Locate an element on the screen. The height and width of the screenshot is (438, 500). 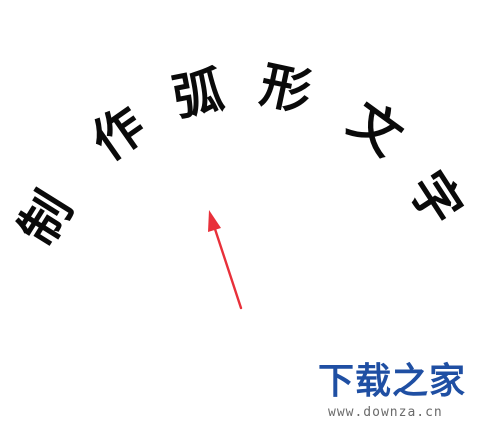
arrow-head-icon is located at coordinates (214, 221).